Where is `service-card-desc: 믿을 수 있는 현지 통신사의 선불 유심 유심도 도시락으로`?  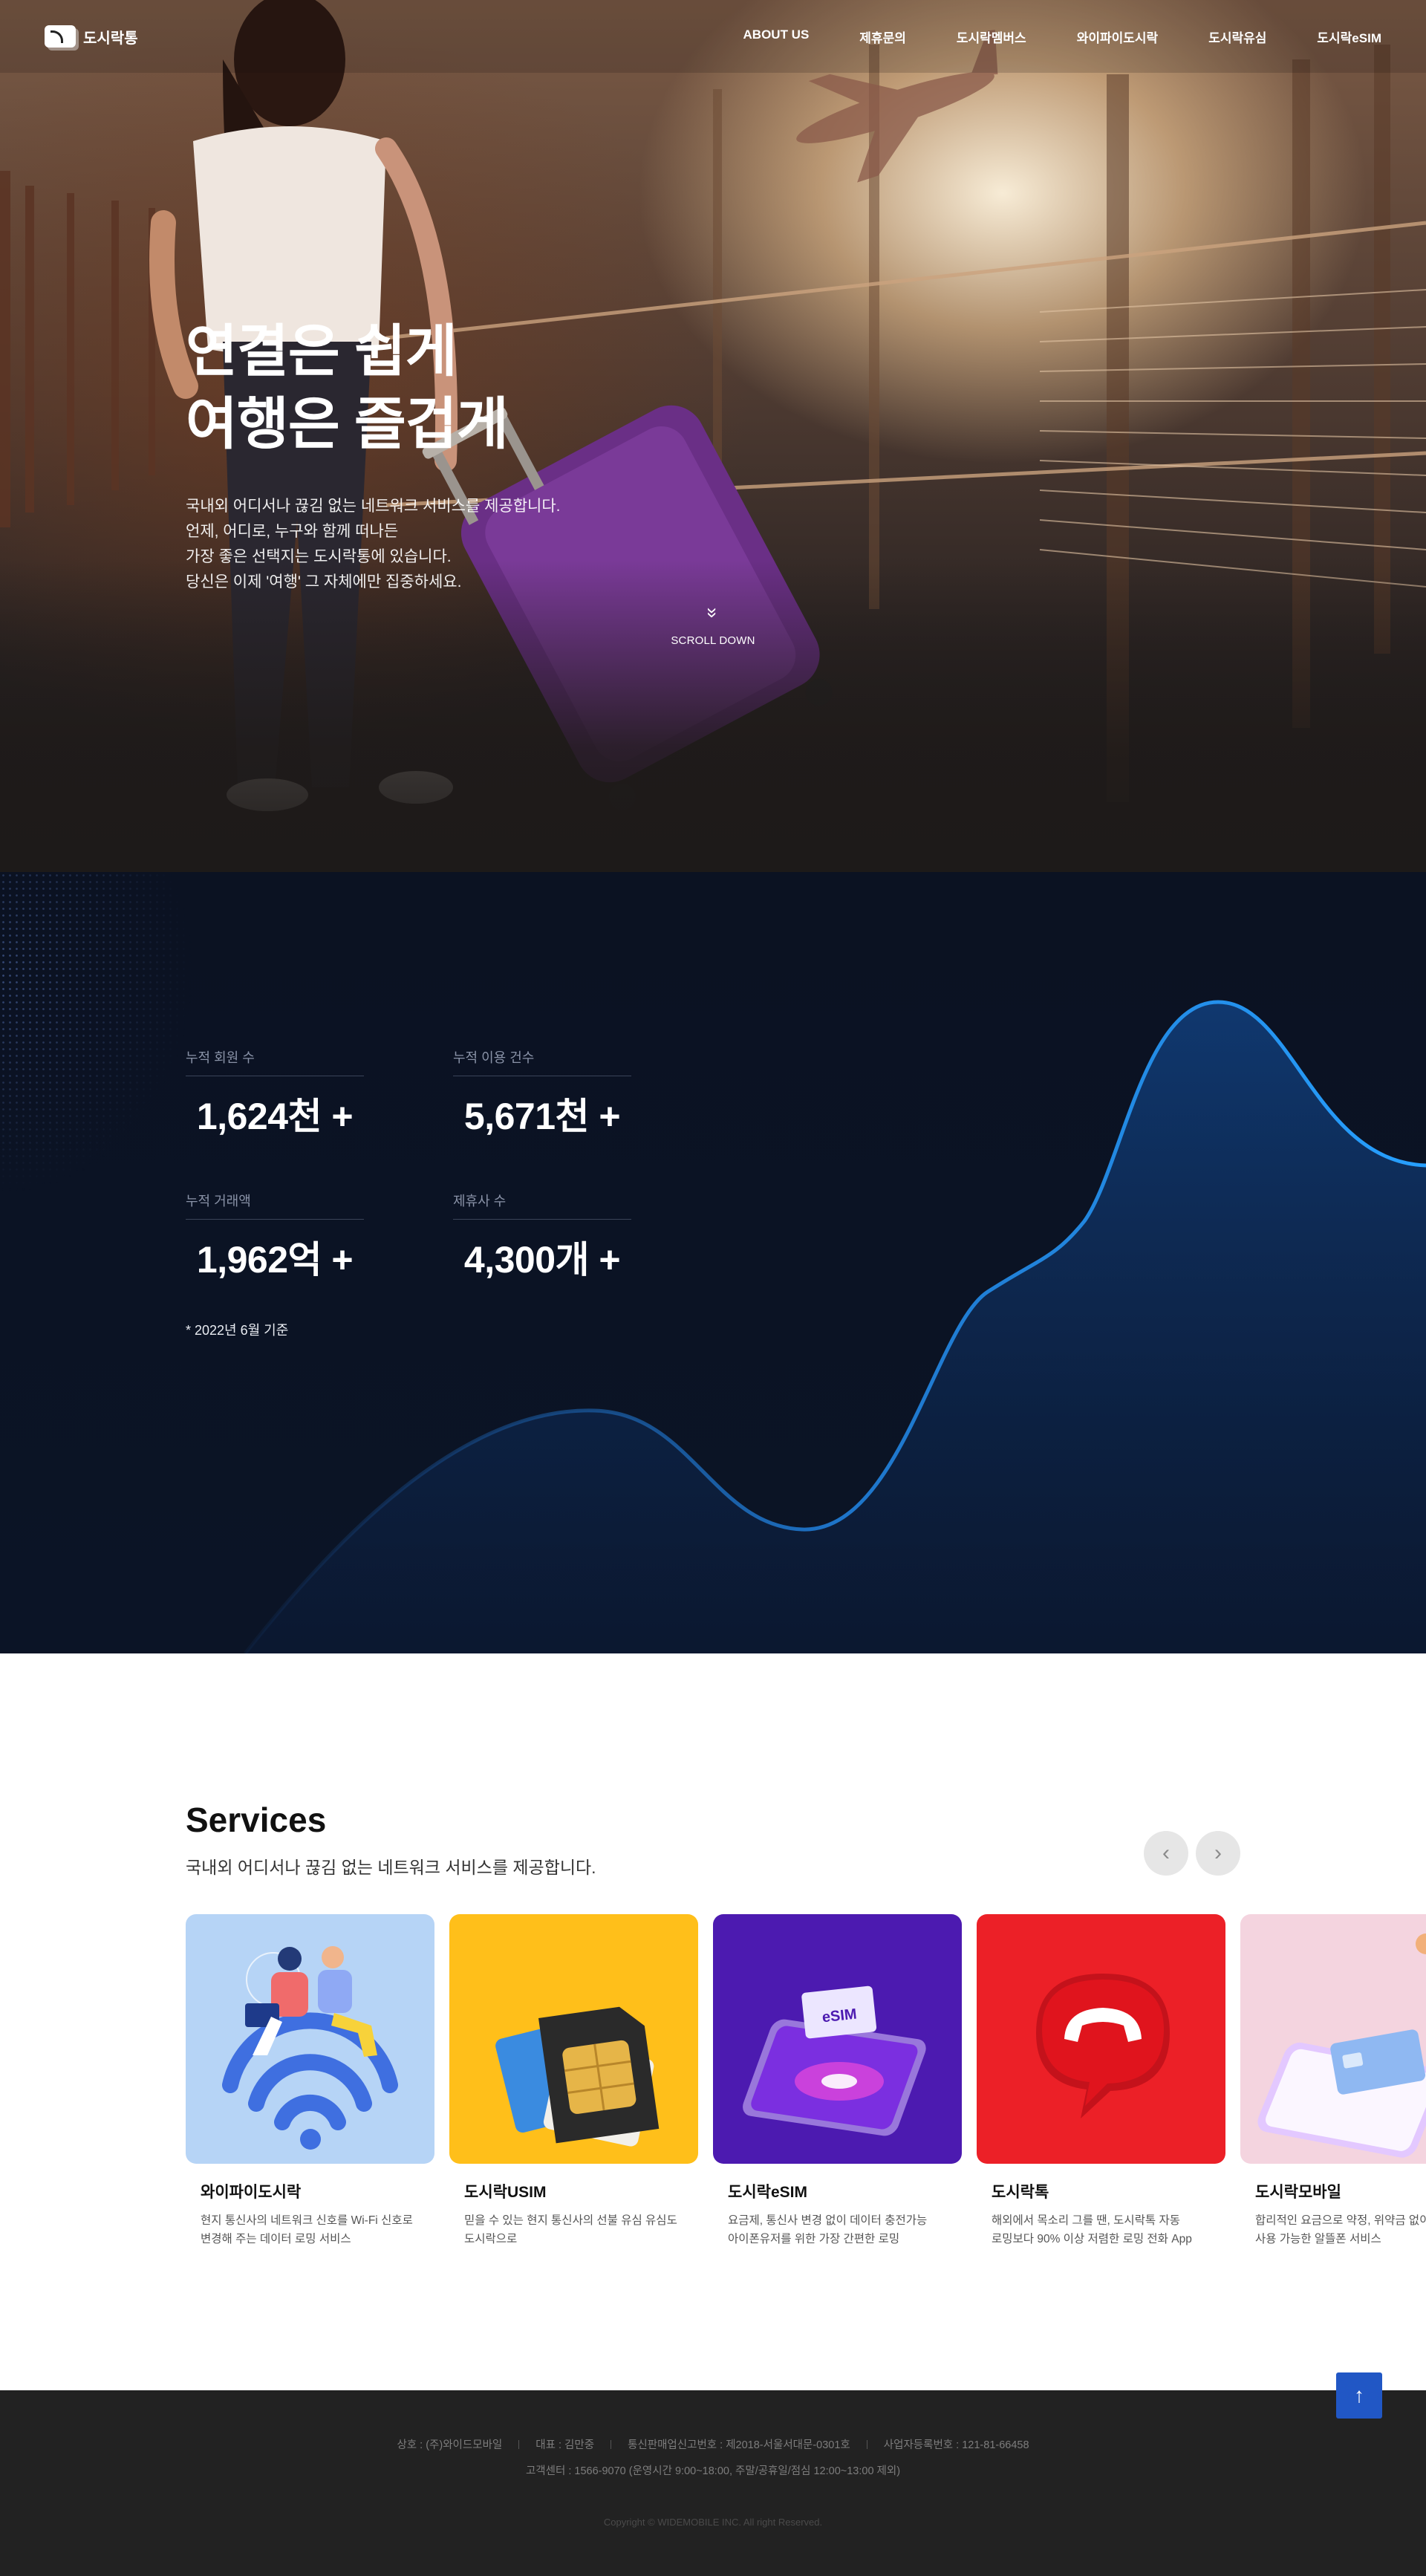
service-card-desc: 믿을 수 있는 현지 통신사의 선불 유심 유심도 도시락으로 is located at coordinates (573, 2229).